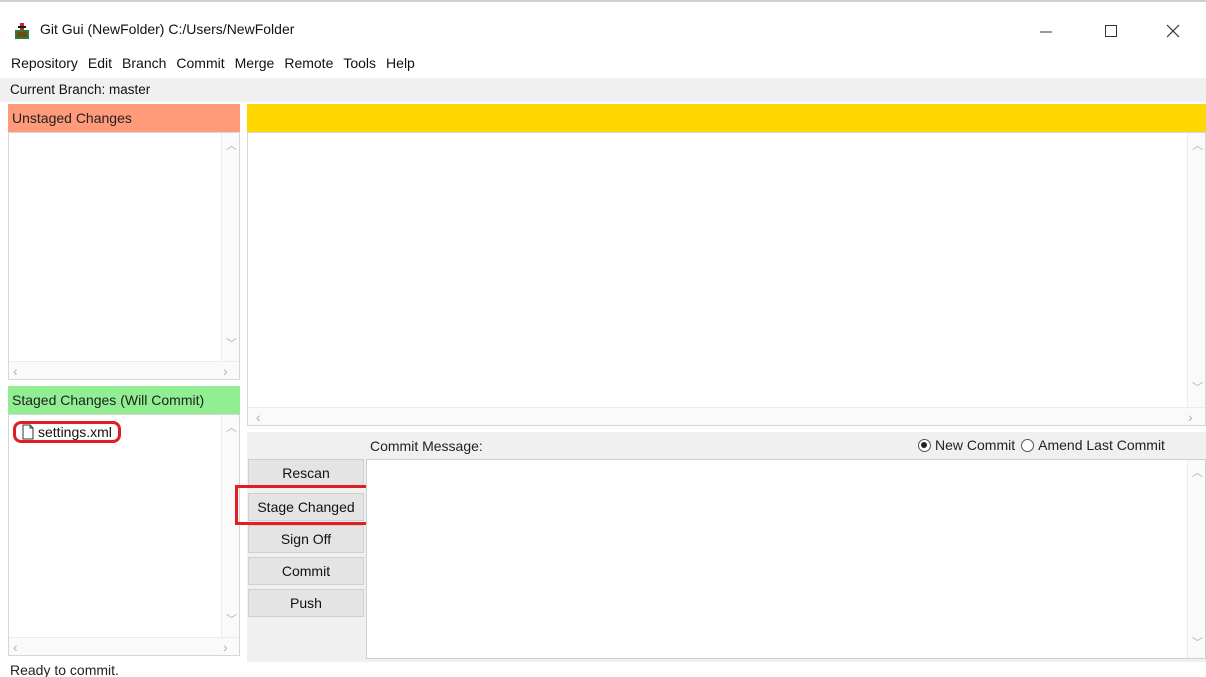 The width and height of the screenshot is (1206, 677). I want to click on window-top-border, so click(603, 4).